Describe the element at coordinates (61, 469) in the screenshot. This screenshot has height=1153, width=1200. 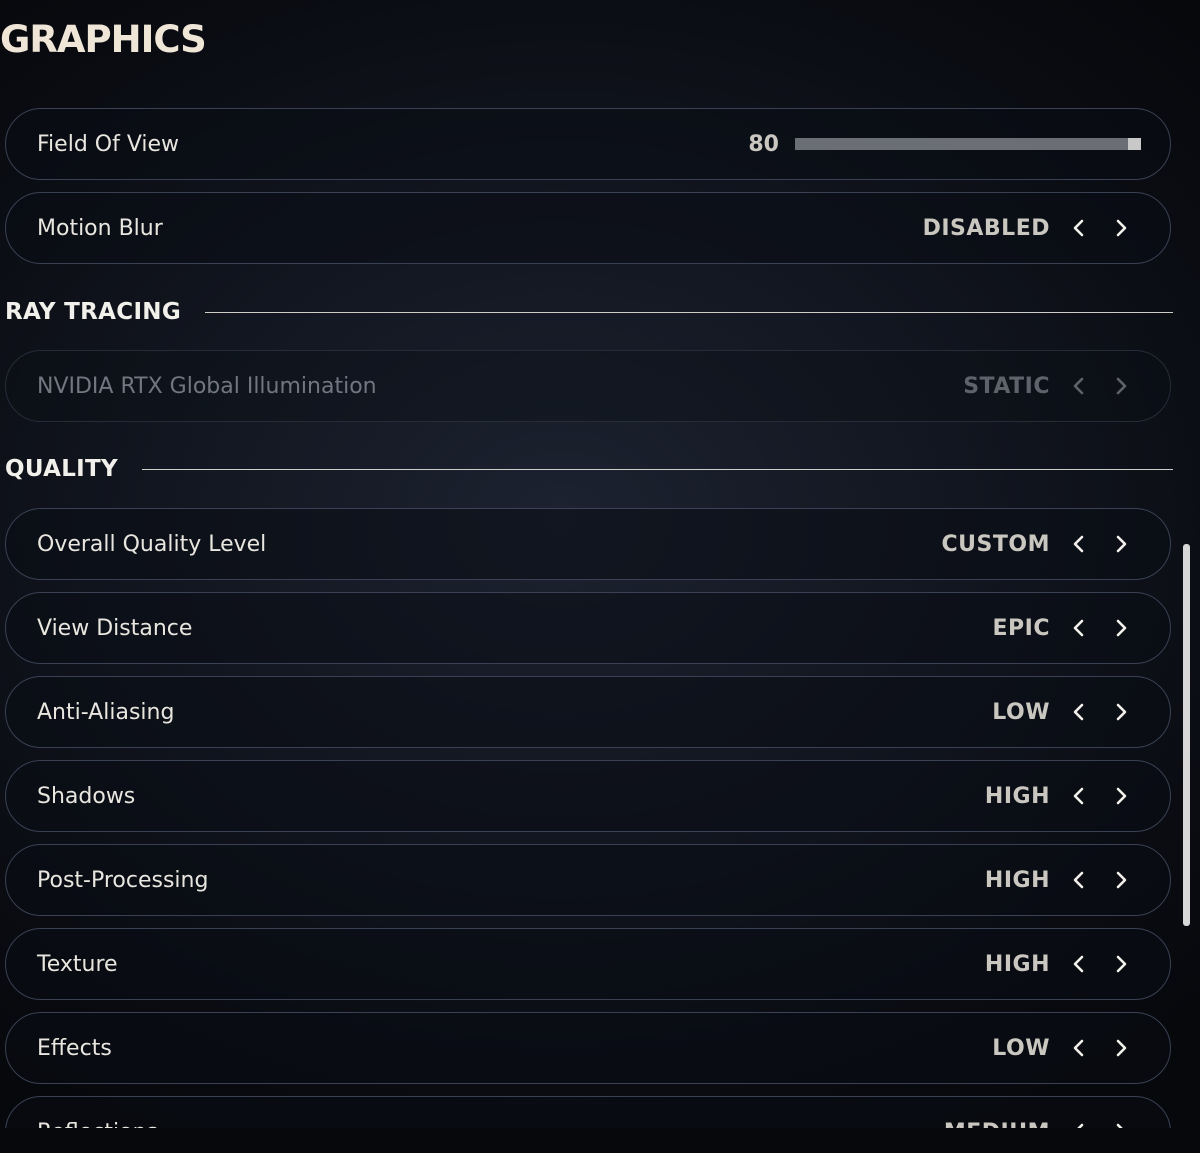
I see `section-label: QUALITY` at that location.